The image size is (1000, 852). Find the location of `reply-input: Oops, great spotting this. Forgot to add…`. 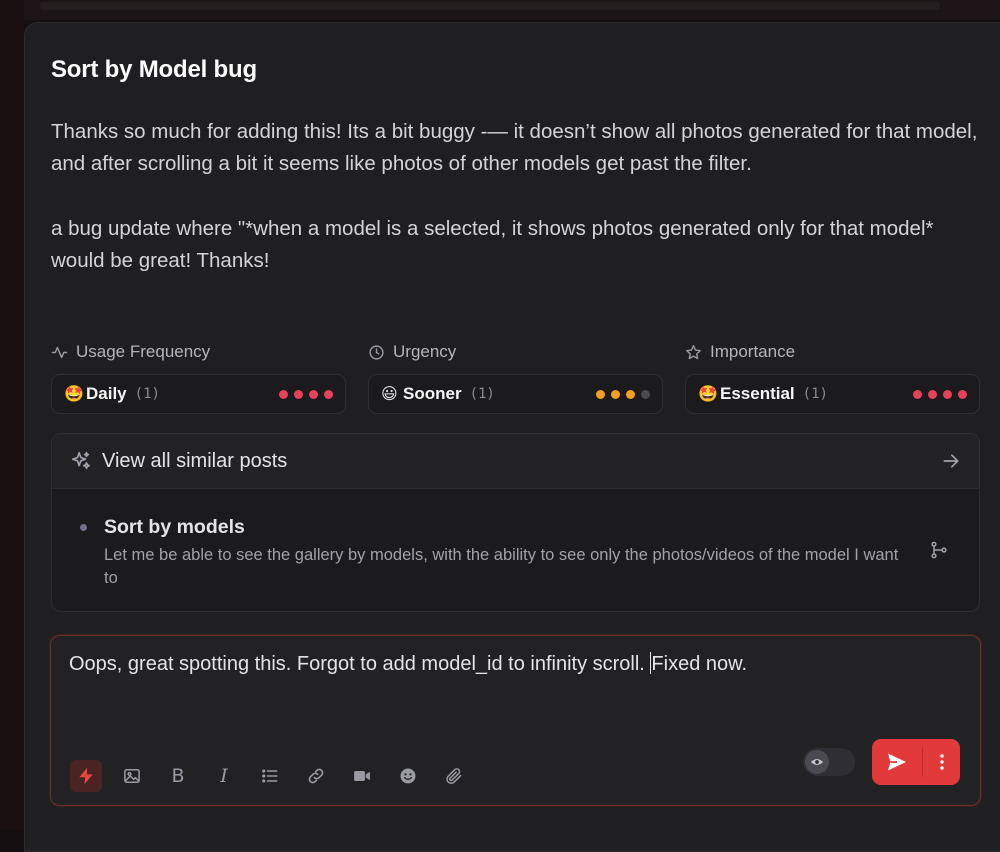

reply-input: Oops, great spotting this. Forgot to add… is located at coordinates (408, 664).